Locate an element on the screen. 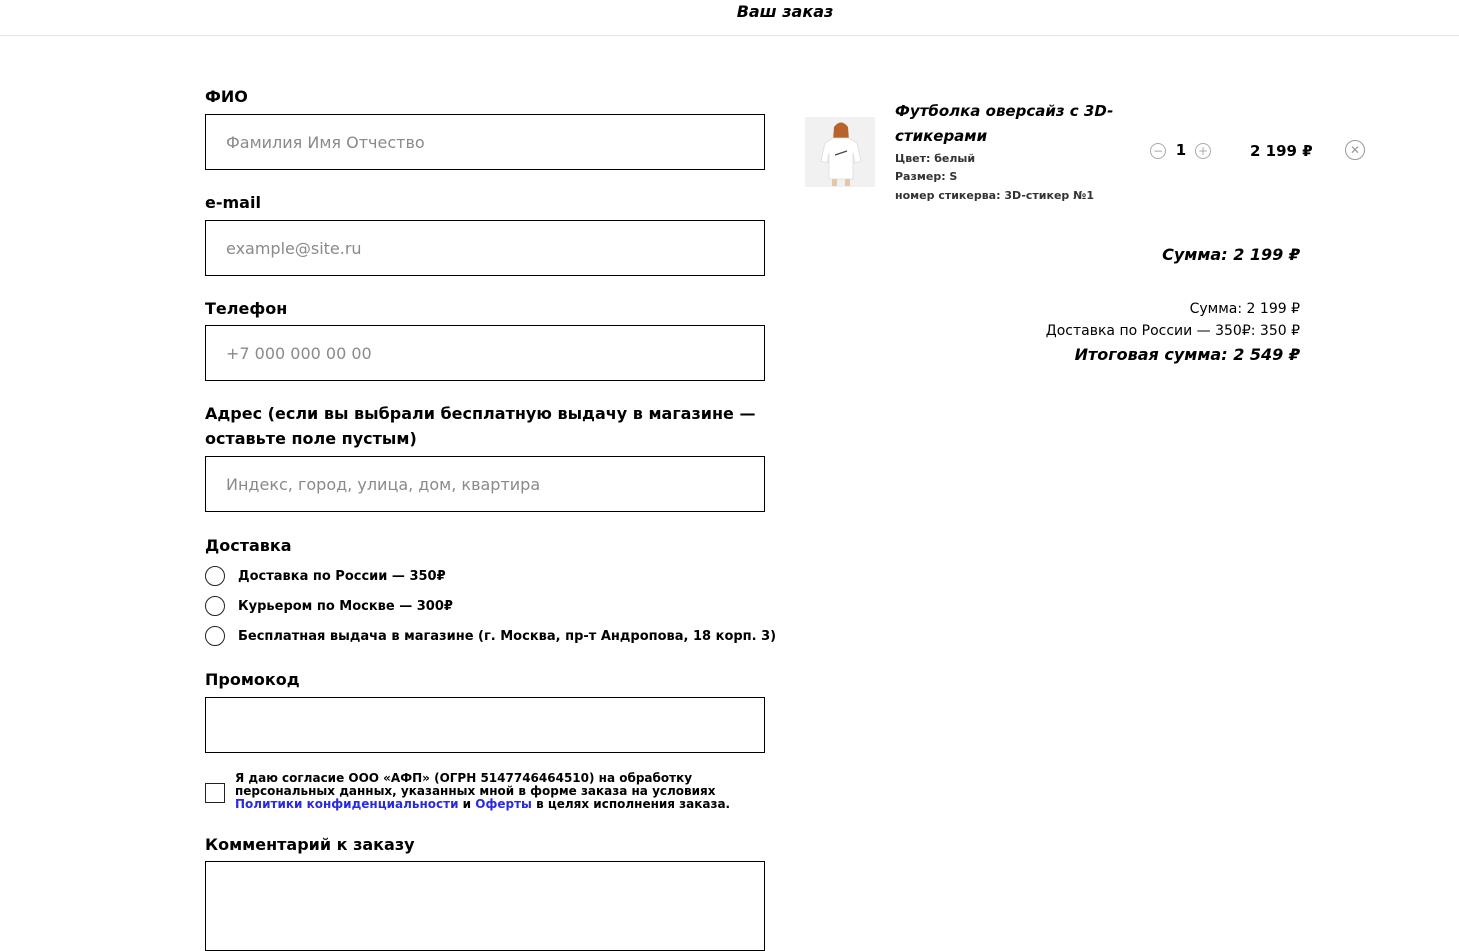 This screenshot has width=1459, height=951. address-input is located at coordinates (485, 484).